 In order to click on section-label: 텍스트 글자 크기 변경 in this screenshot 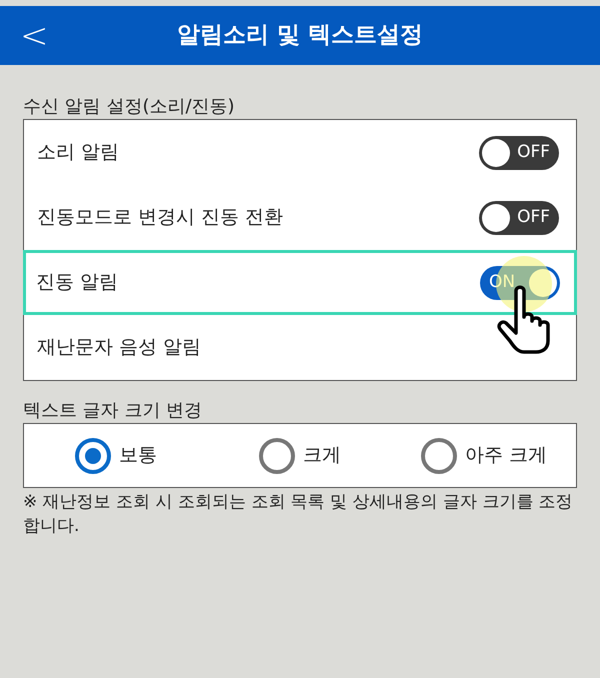, I will do `click(113, 411)`.